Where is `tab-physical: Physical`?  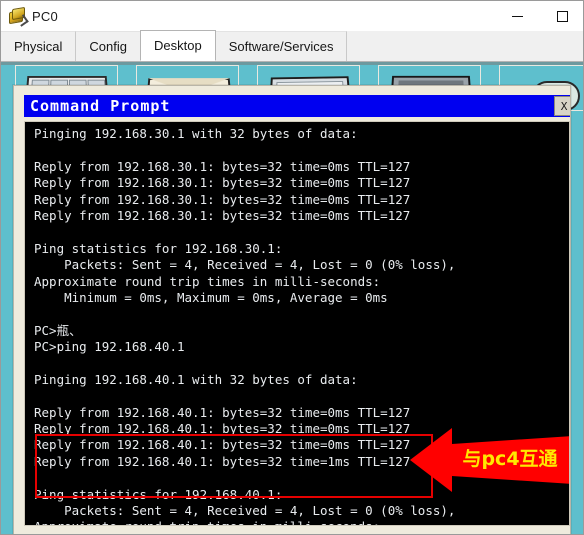
tab-physical: Physical is located at coordinates (39, 46).